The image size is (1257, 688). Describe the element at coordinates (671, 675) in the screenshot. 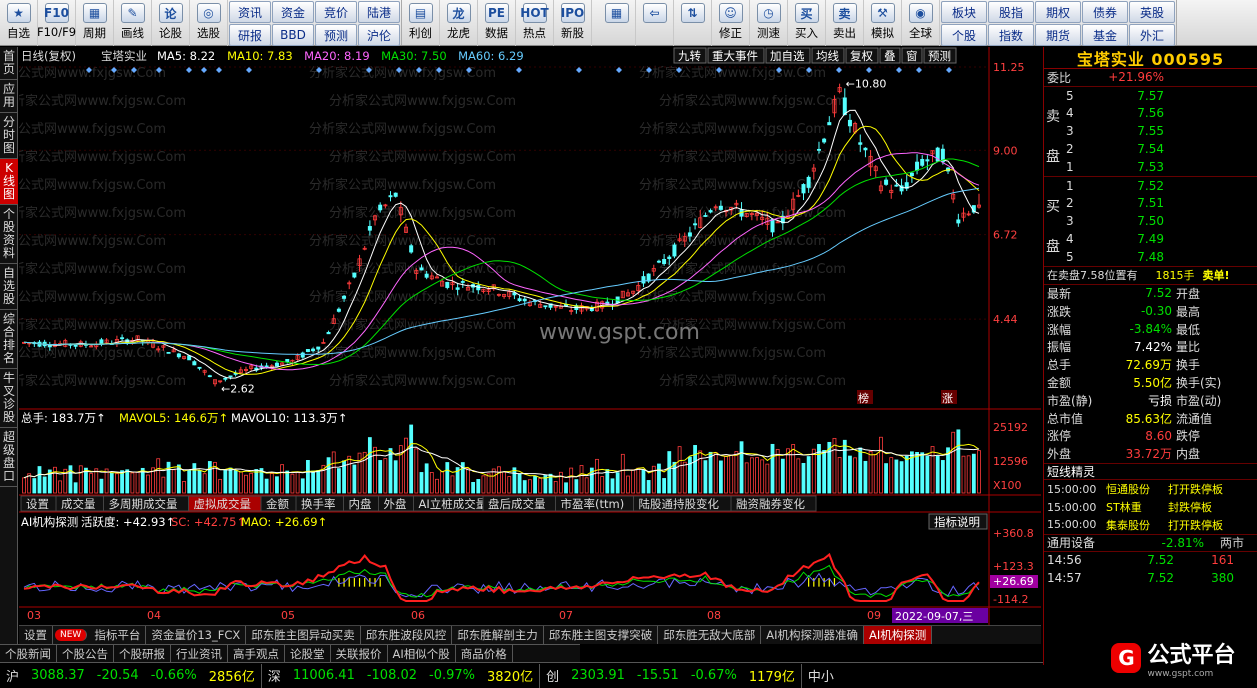

I see `index-2: 创 2303.91 -15.51 -0.67% 1179亿` at that location.